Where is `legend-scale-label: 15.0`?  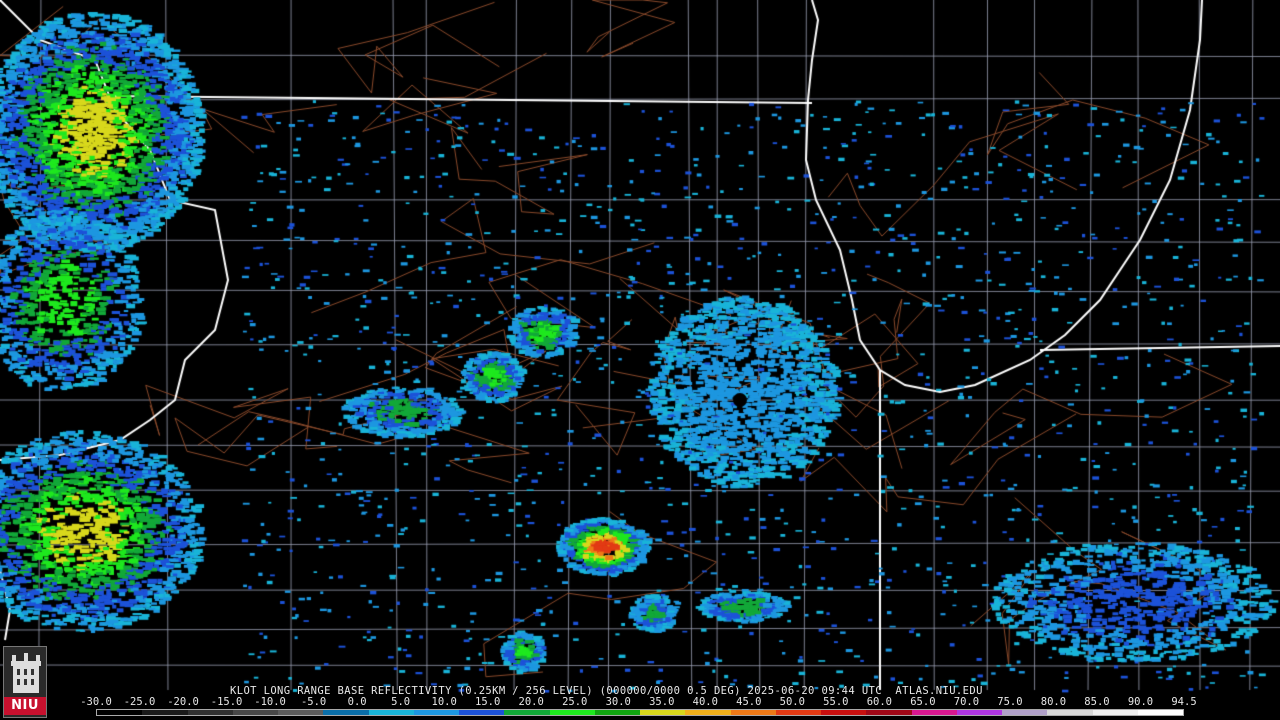 legend-scale-label: 15.0 is located at coordinates (488, 702).